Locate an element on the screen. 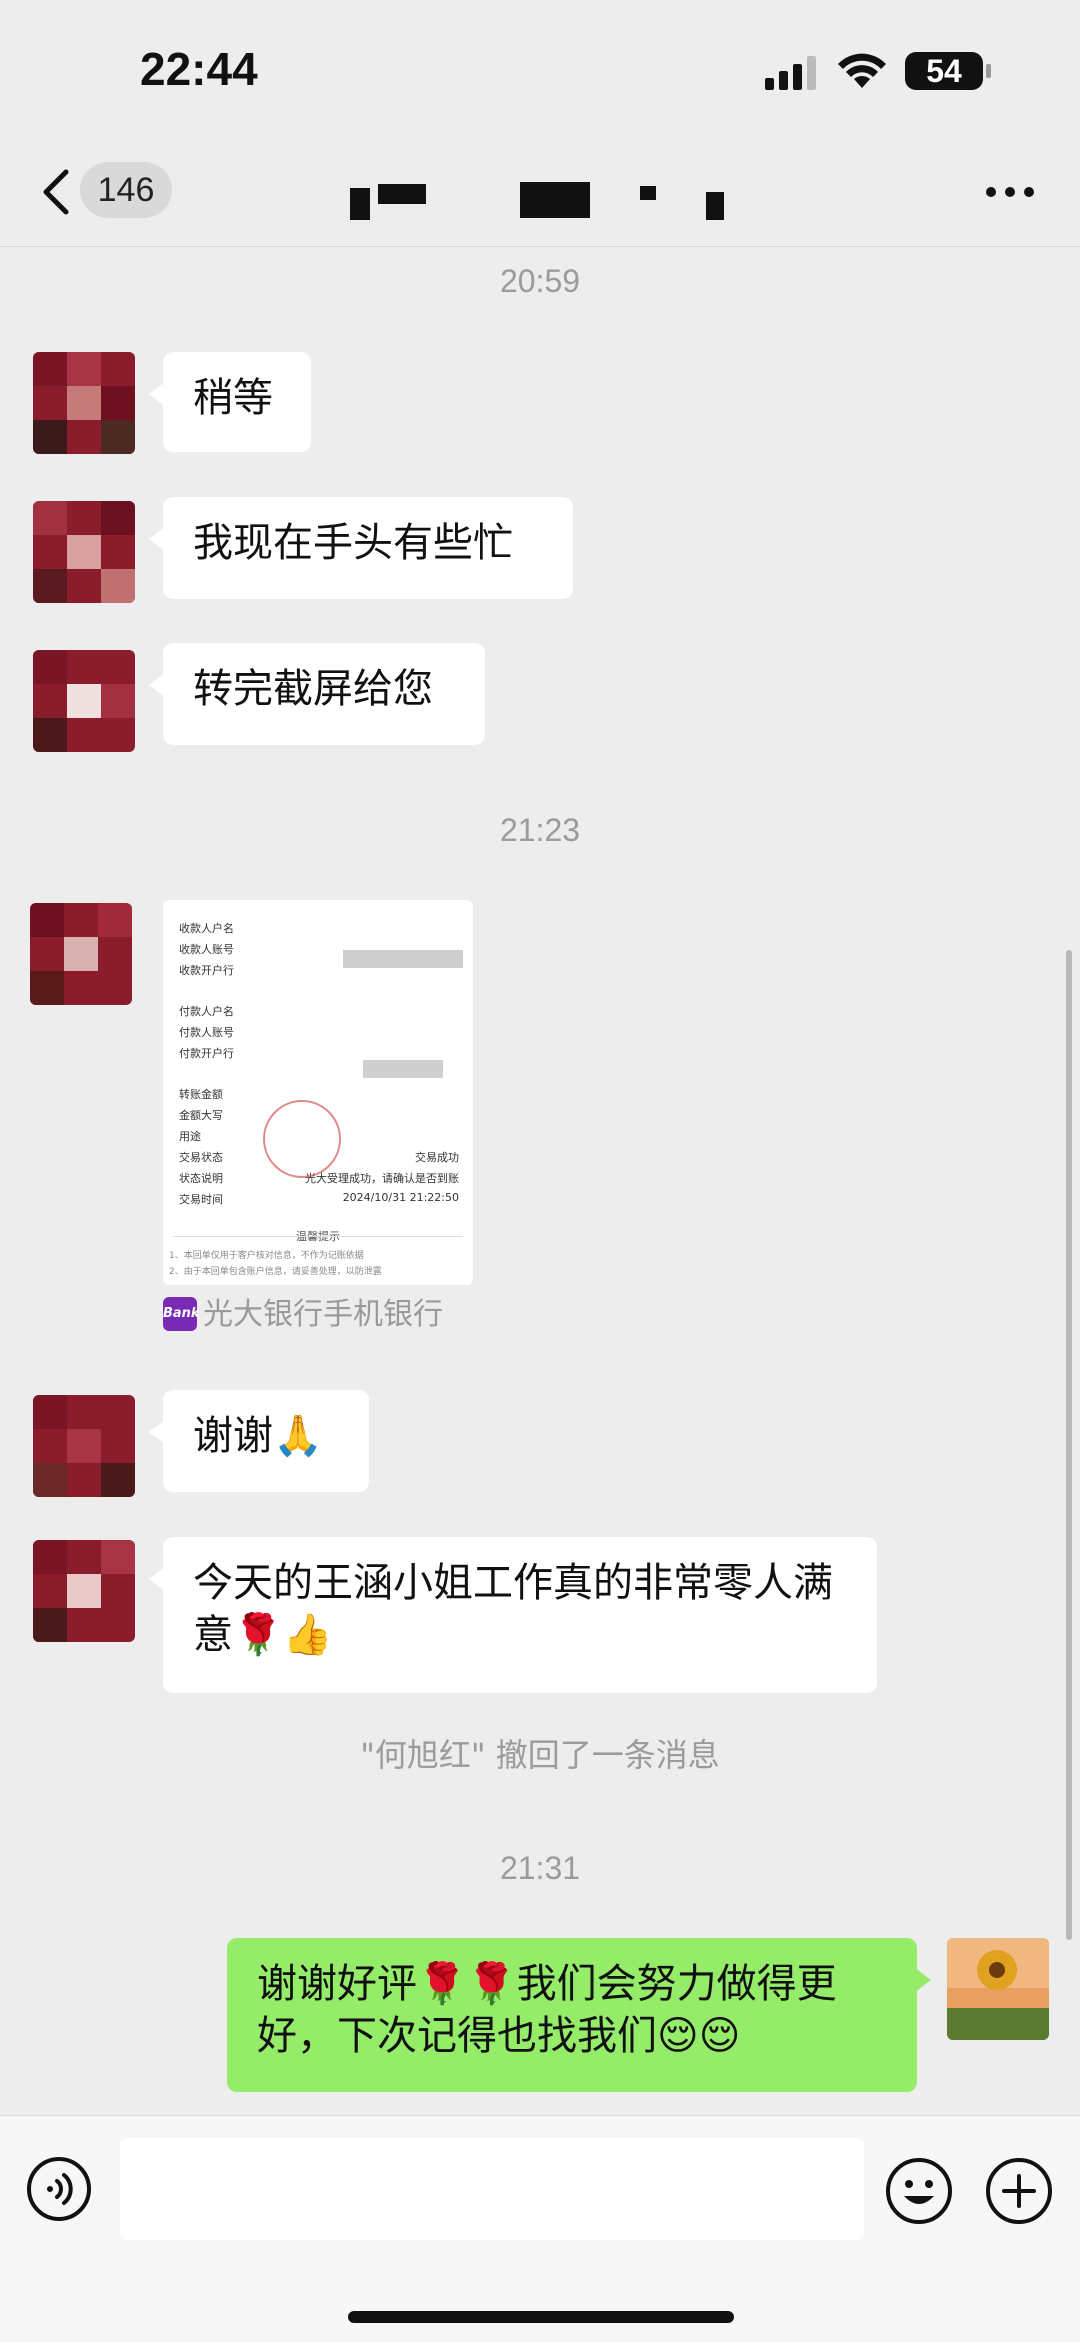  my-avatar is located at coordinates (998, 1989).